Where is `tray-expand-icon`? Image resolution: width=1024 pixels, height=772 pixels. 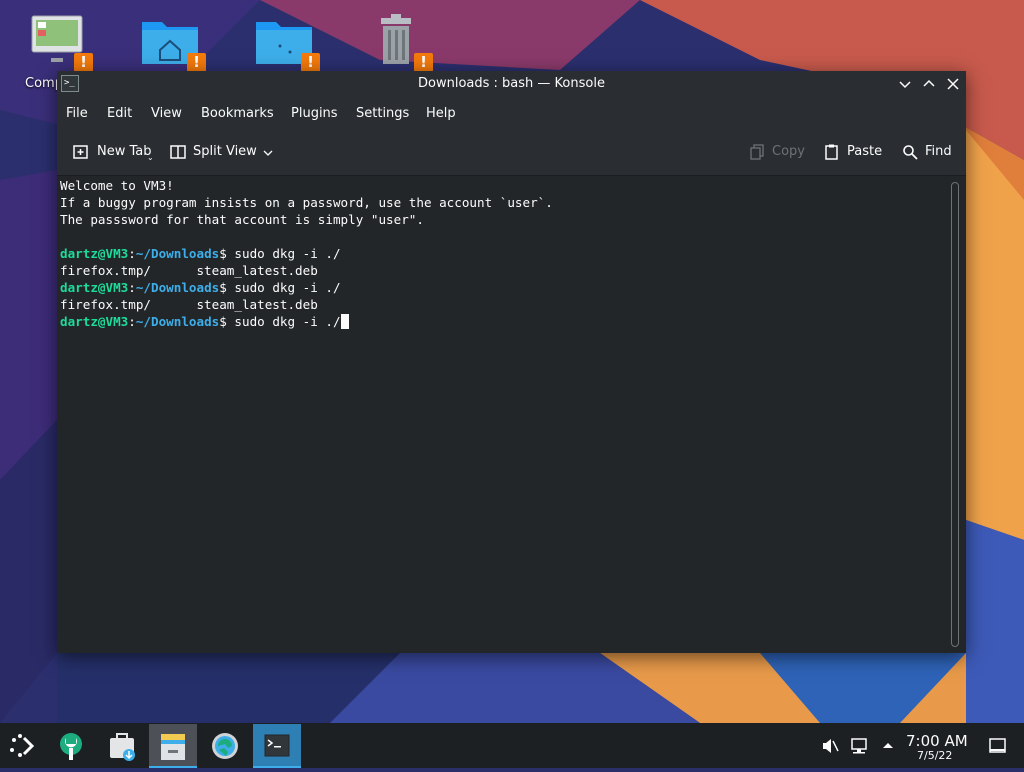
tray-expand-icon is located at coordinates (888, 746).